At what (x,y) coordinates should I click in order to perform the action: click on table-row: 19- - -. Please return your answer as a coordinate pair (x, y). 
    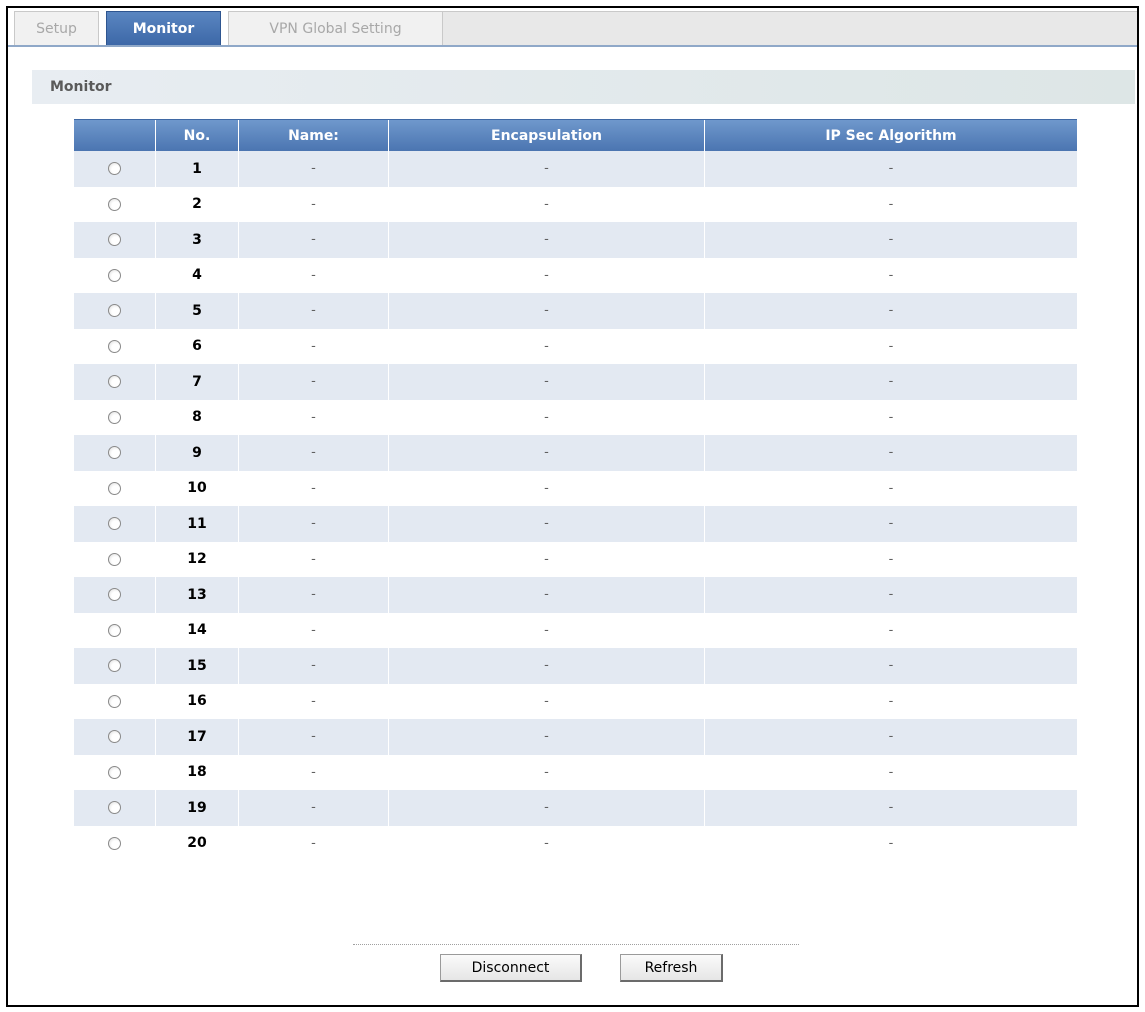
    Looking at the image, I should click on (575, 808).